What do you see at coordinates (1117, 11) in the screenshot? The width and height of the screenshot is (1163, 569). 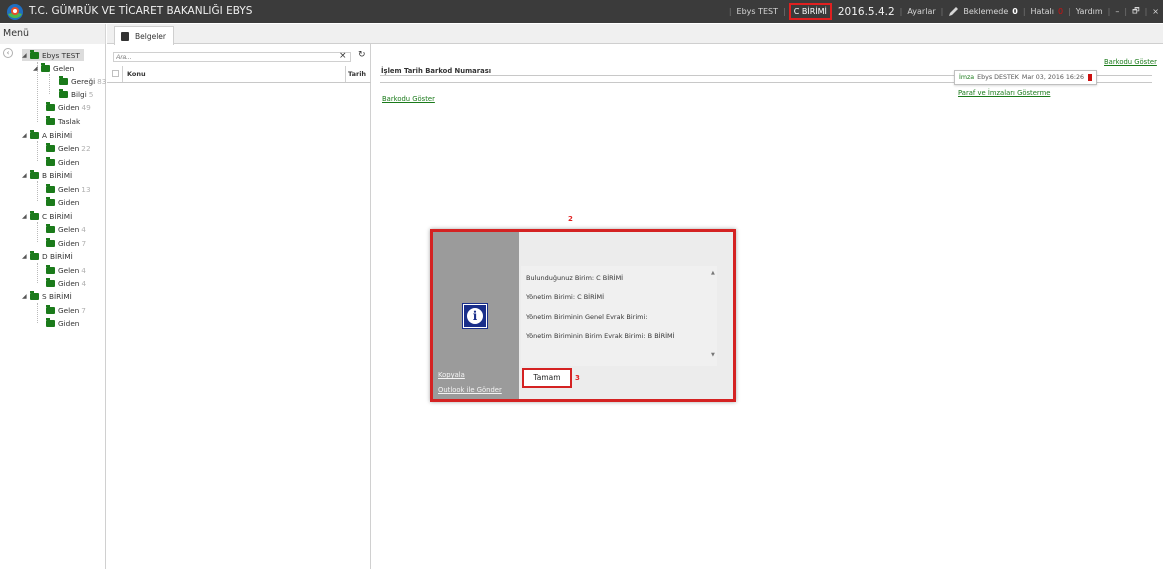 I see `minimize-button: –` at bounding box center [1117, 11].